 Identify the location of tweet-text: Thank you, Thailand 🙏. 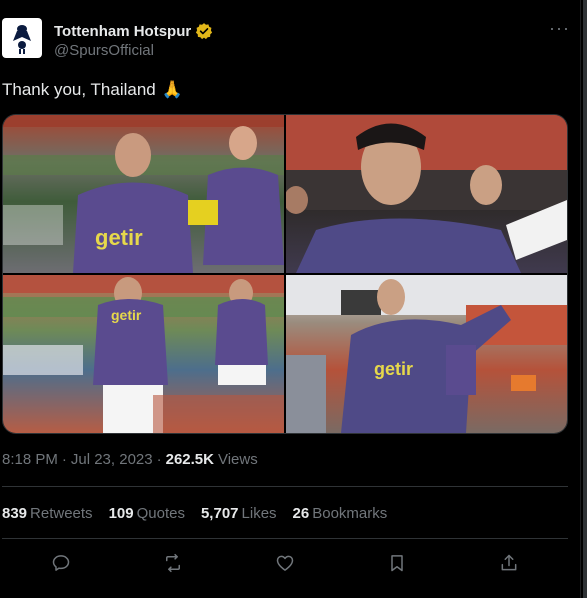
(92, 90).